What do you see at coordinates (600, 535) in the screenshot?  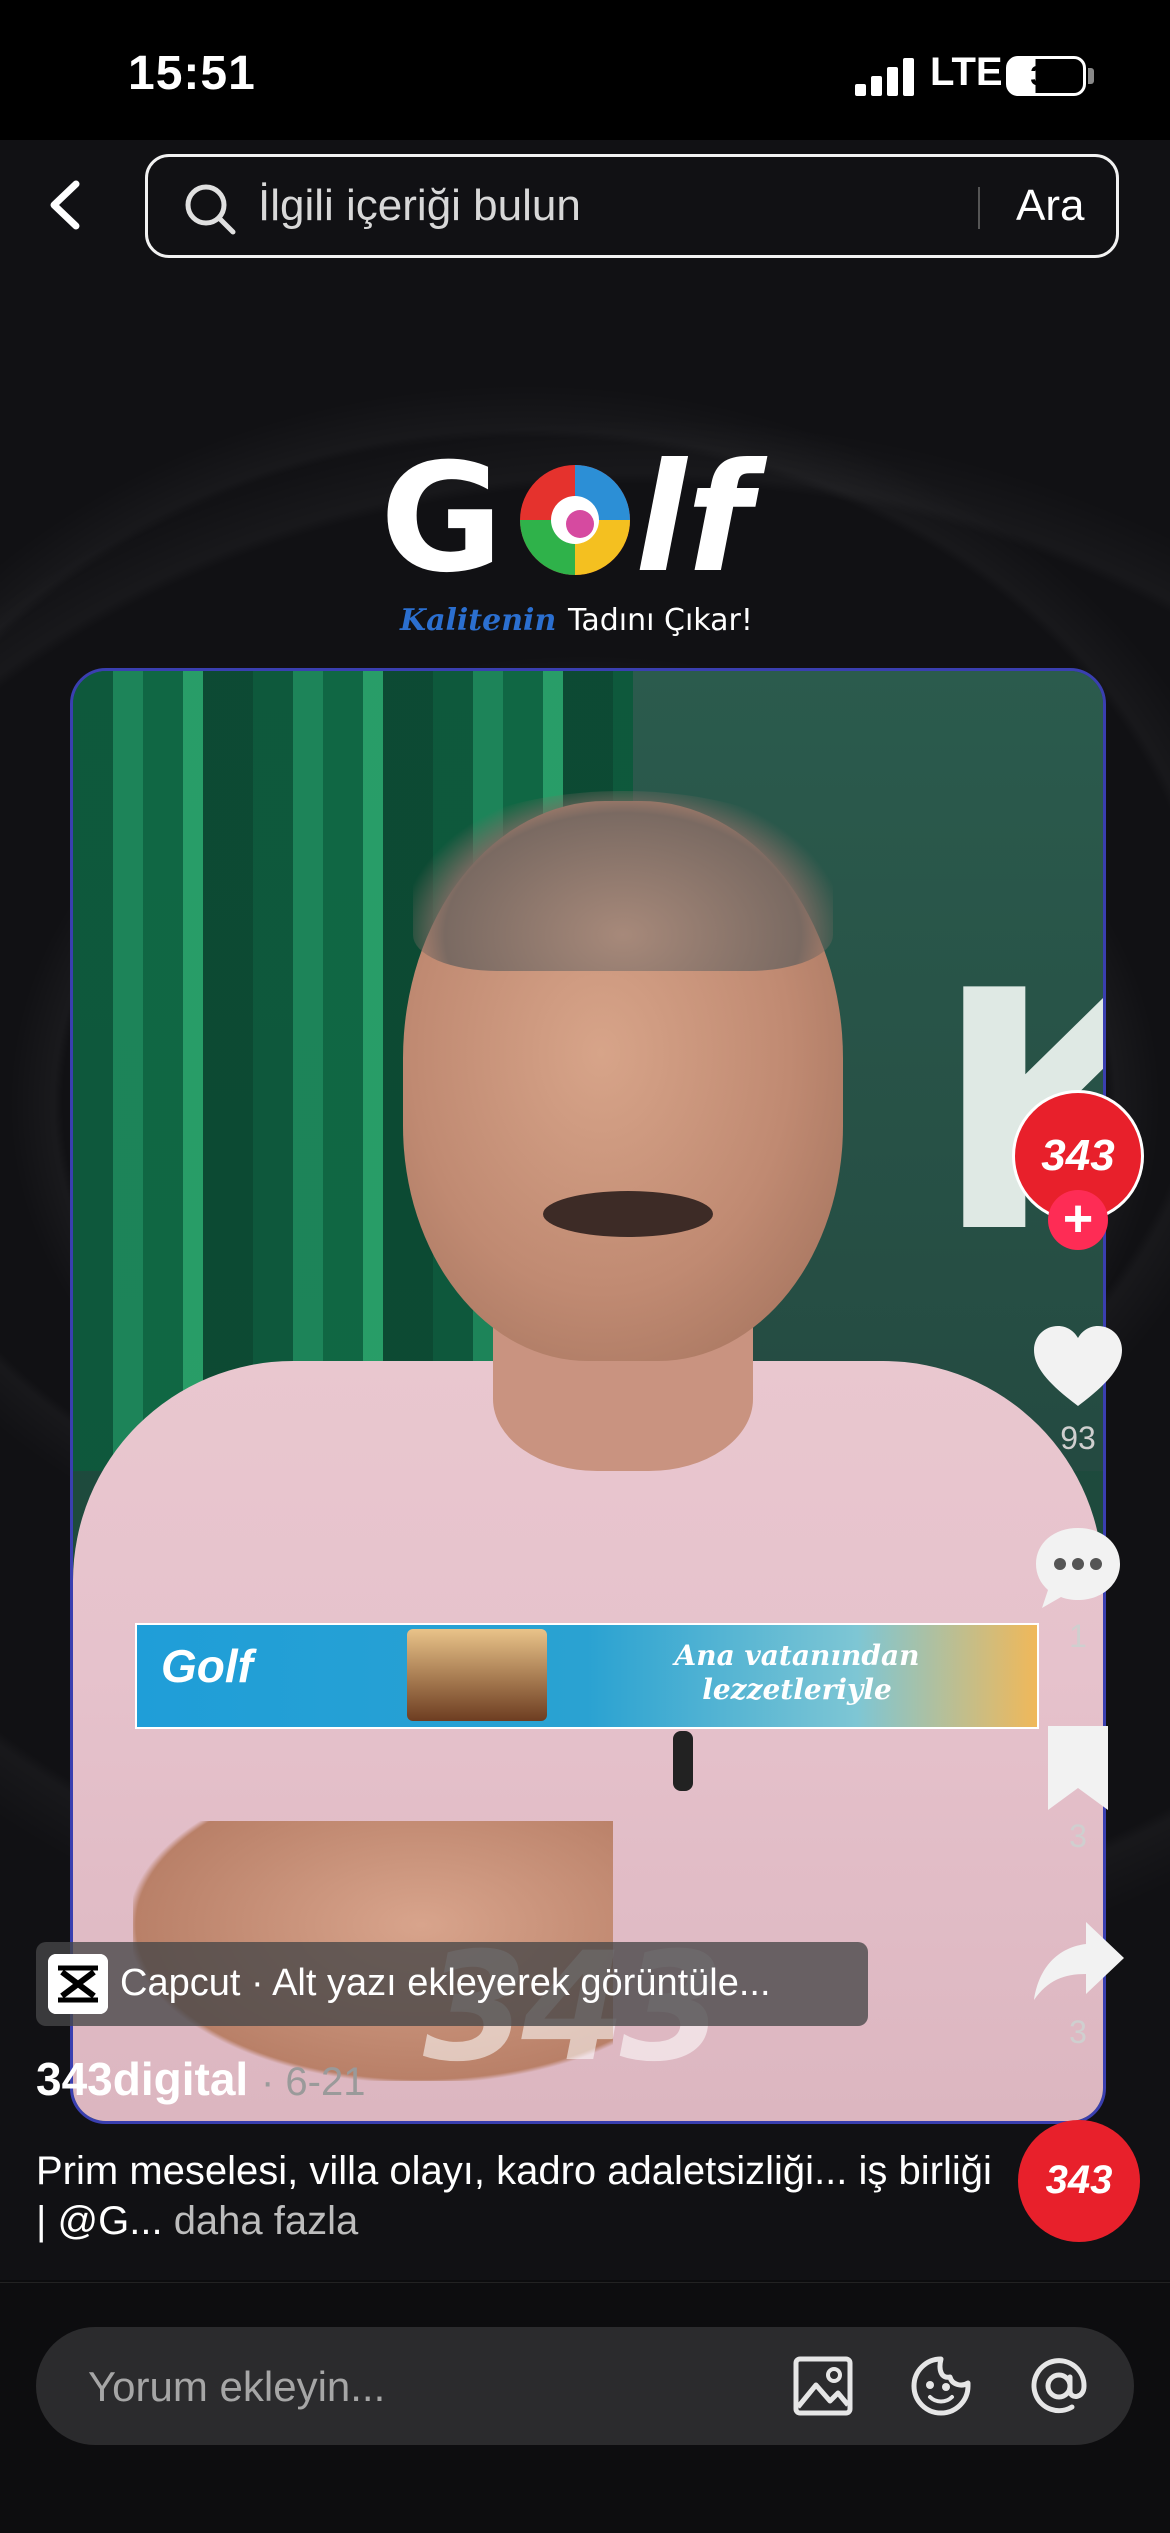 I see `golf-ad-logo: G lf Kalitenin Tadını Çıkar!` at bounding box center [600, 535].